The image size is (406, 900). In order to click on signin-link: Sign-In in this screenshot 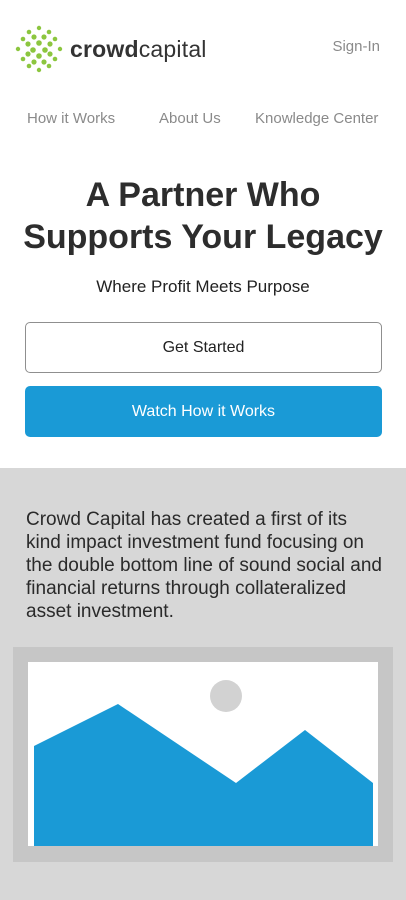, I will do `click(356, 46)`.